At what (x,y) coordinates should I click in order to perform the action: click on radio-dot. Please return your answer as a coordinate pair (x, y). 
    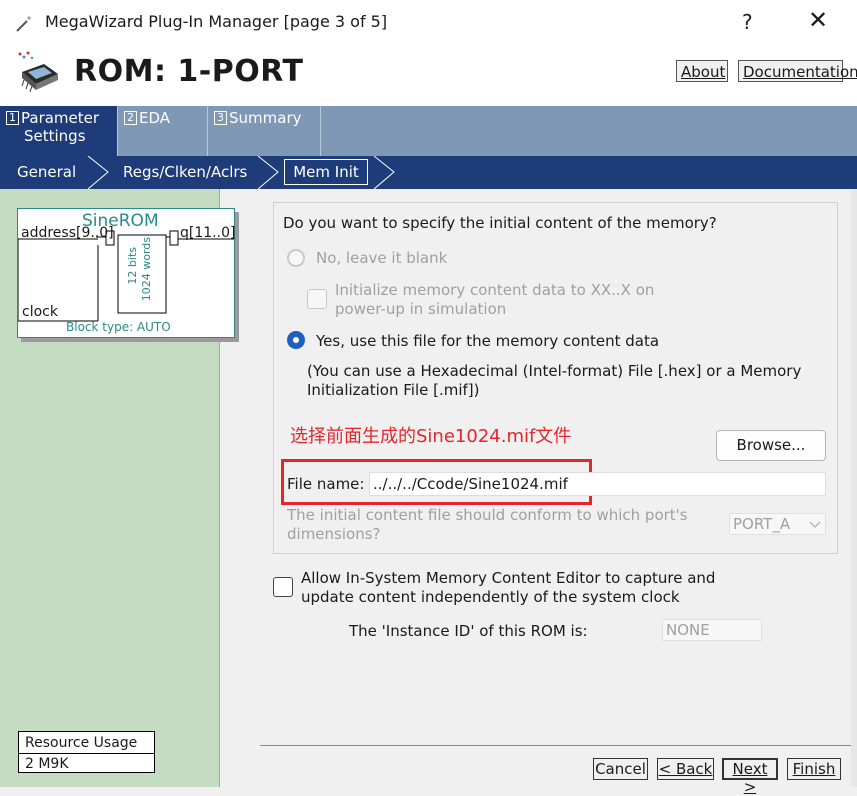
    Looking at the image, I should click on (296, 340).